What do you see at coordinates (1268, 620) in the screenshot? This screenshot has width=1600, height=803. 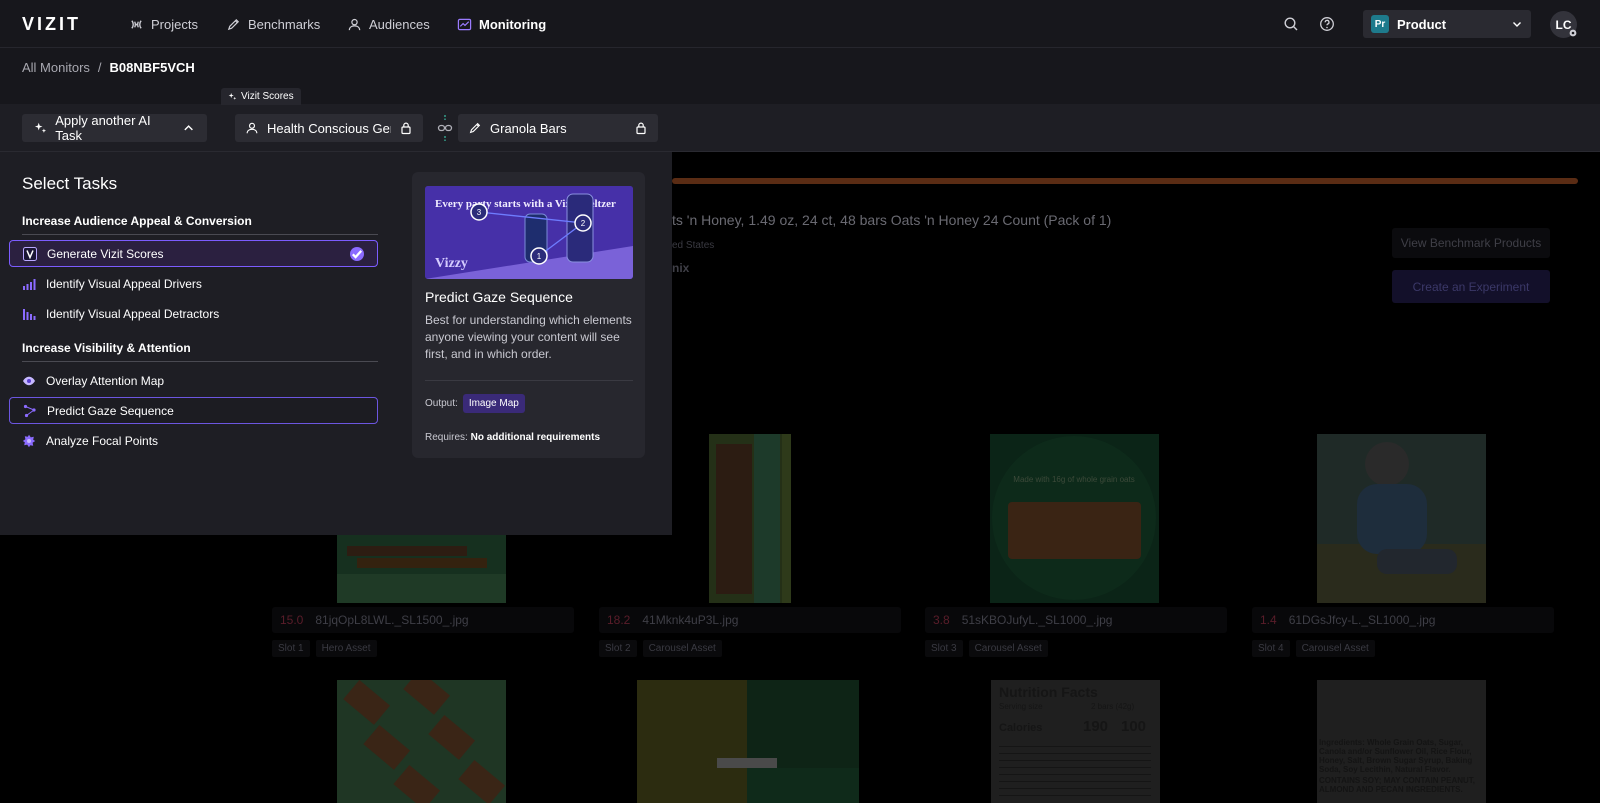 I see `asset-score: 1.4` at bounding box center [1268, 620].